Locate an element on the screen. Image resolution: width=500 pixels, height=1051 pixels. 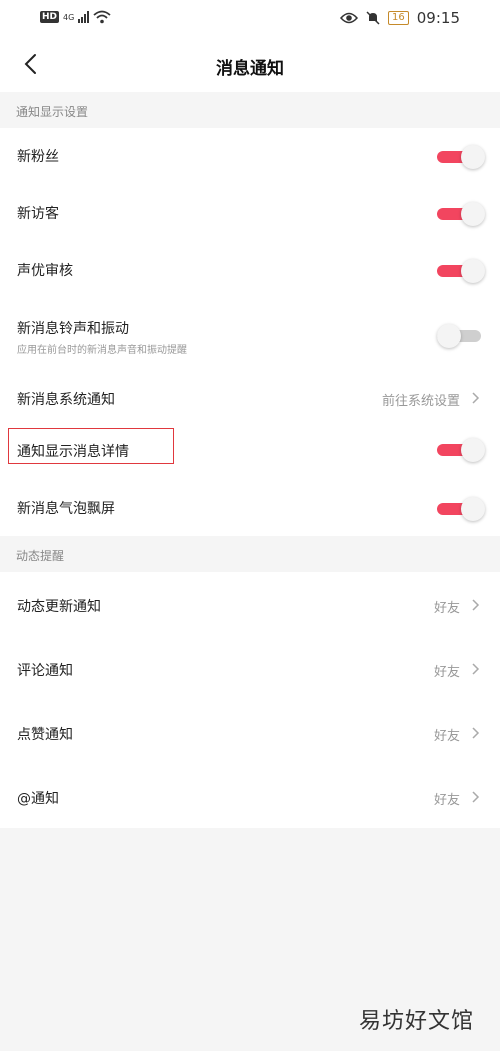
row-like-notification: 点赞通知 好友 is located at coordinates (250, 732).